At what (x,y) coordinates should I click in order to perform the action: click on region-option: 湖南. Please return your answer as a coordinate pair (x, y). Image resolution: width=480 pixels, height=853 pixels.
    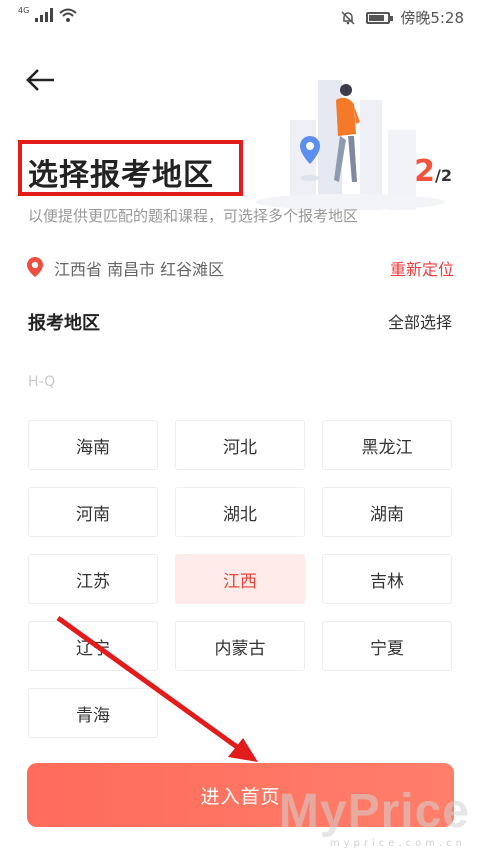
    Looking at the image, I should click on (387, 512).